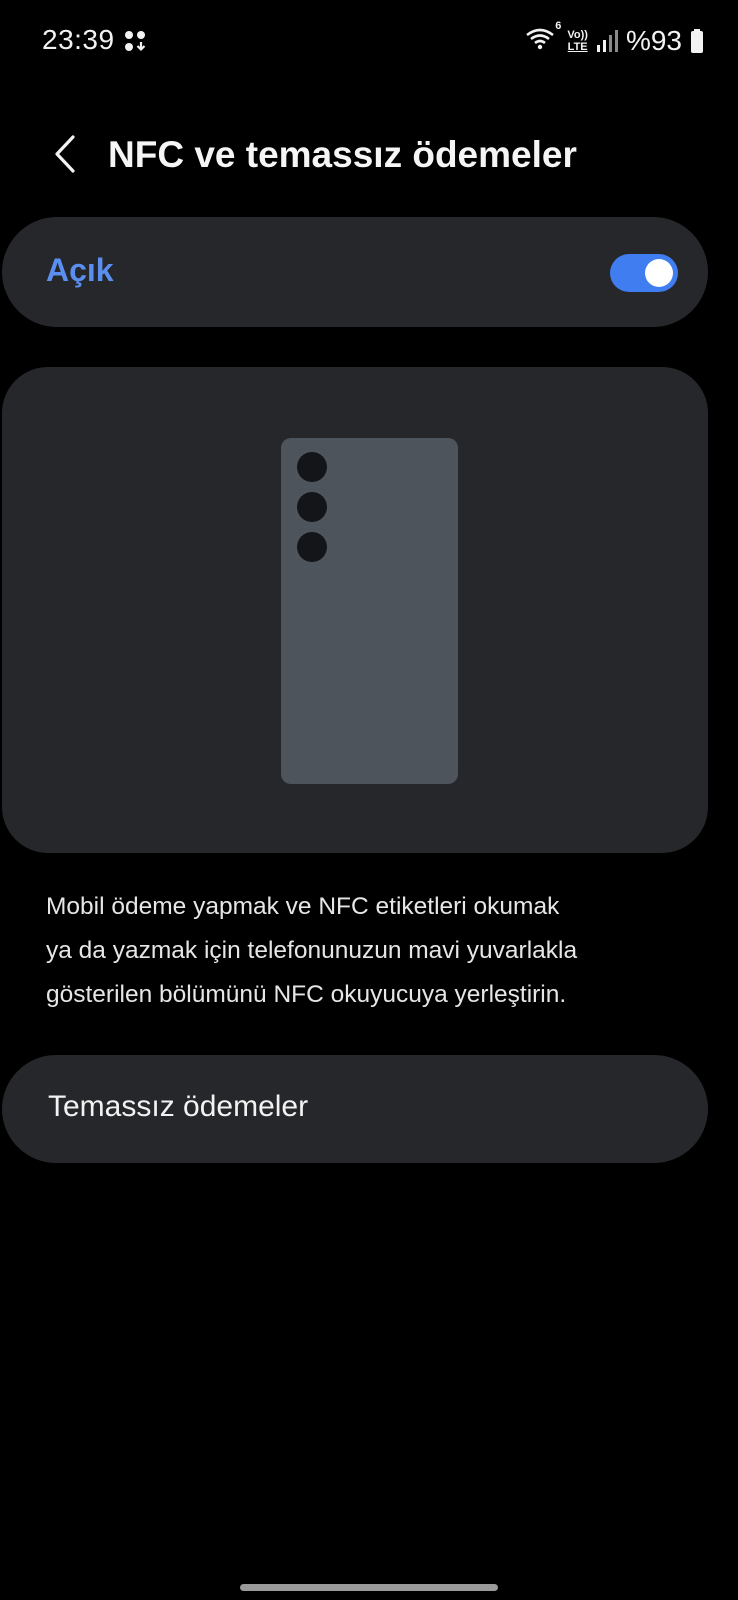 The height and width of the screenshot is (1600, 738). What do you see at coordinates (653, 40) in the screenshot?
I see `battery-percentage: %93` at bounding box center [653, 40].